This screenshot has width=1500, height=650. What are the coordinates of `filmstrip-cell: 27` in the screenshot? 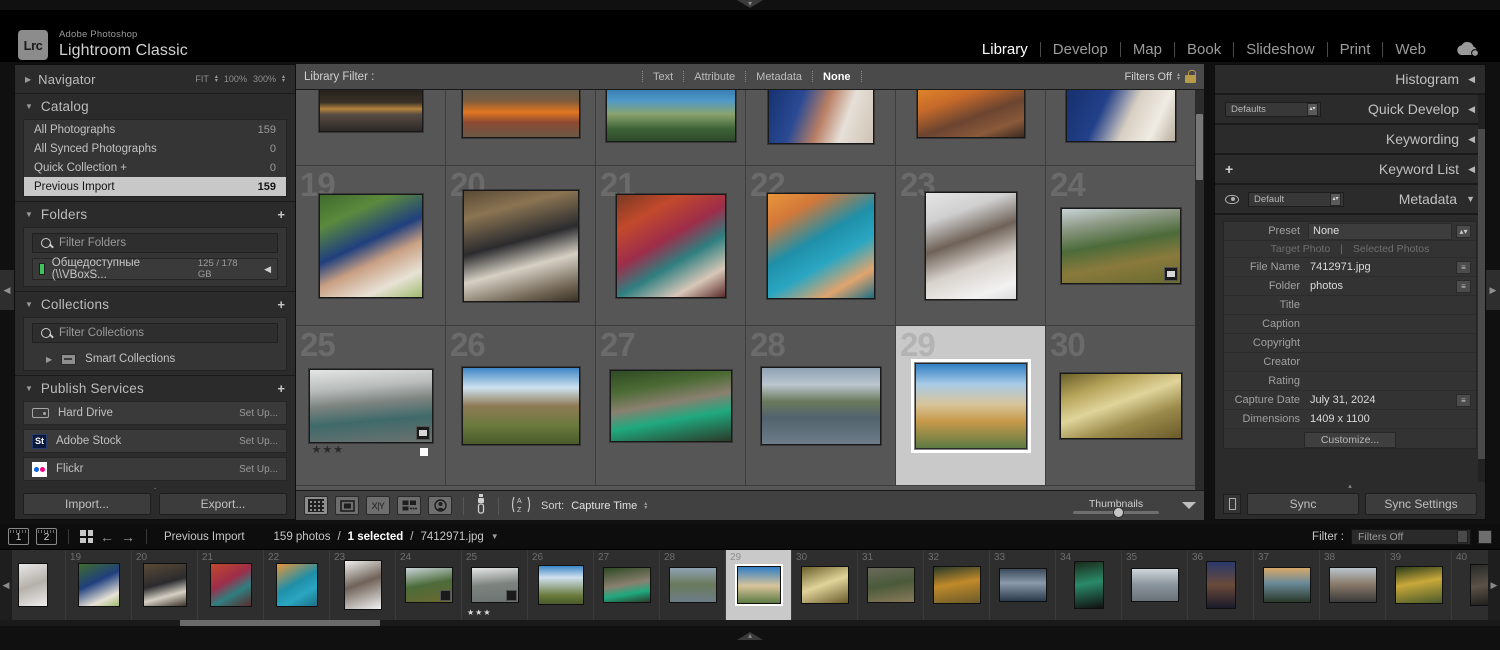 It's located at (627, 585).